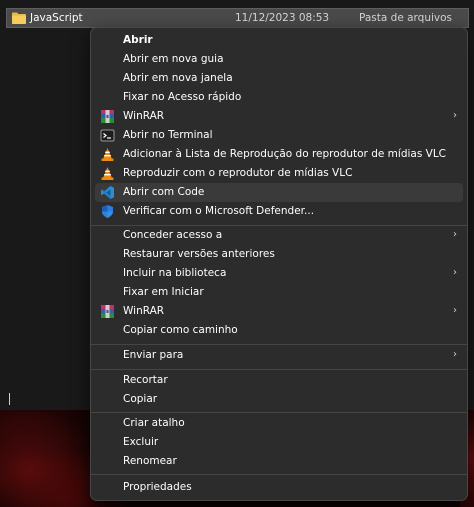 The height and width of the screenshot is (507, 474). I want to click on menu-item-send-to: Enviar para ›, so click(279, 355).